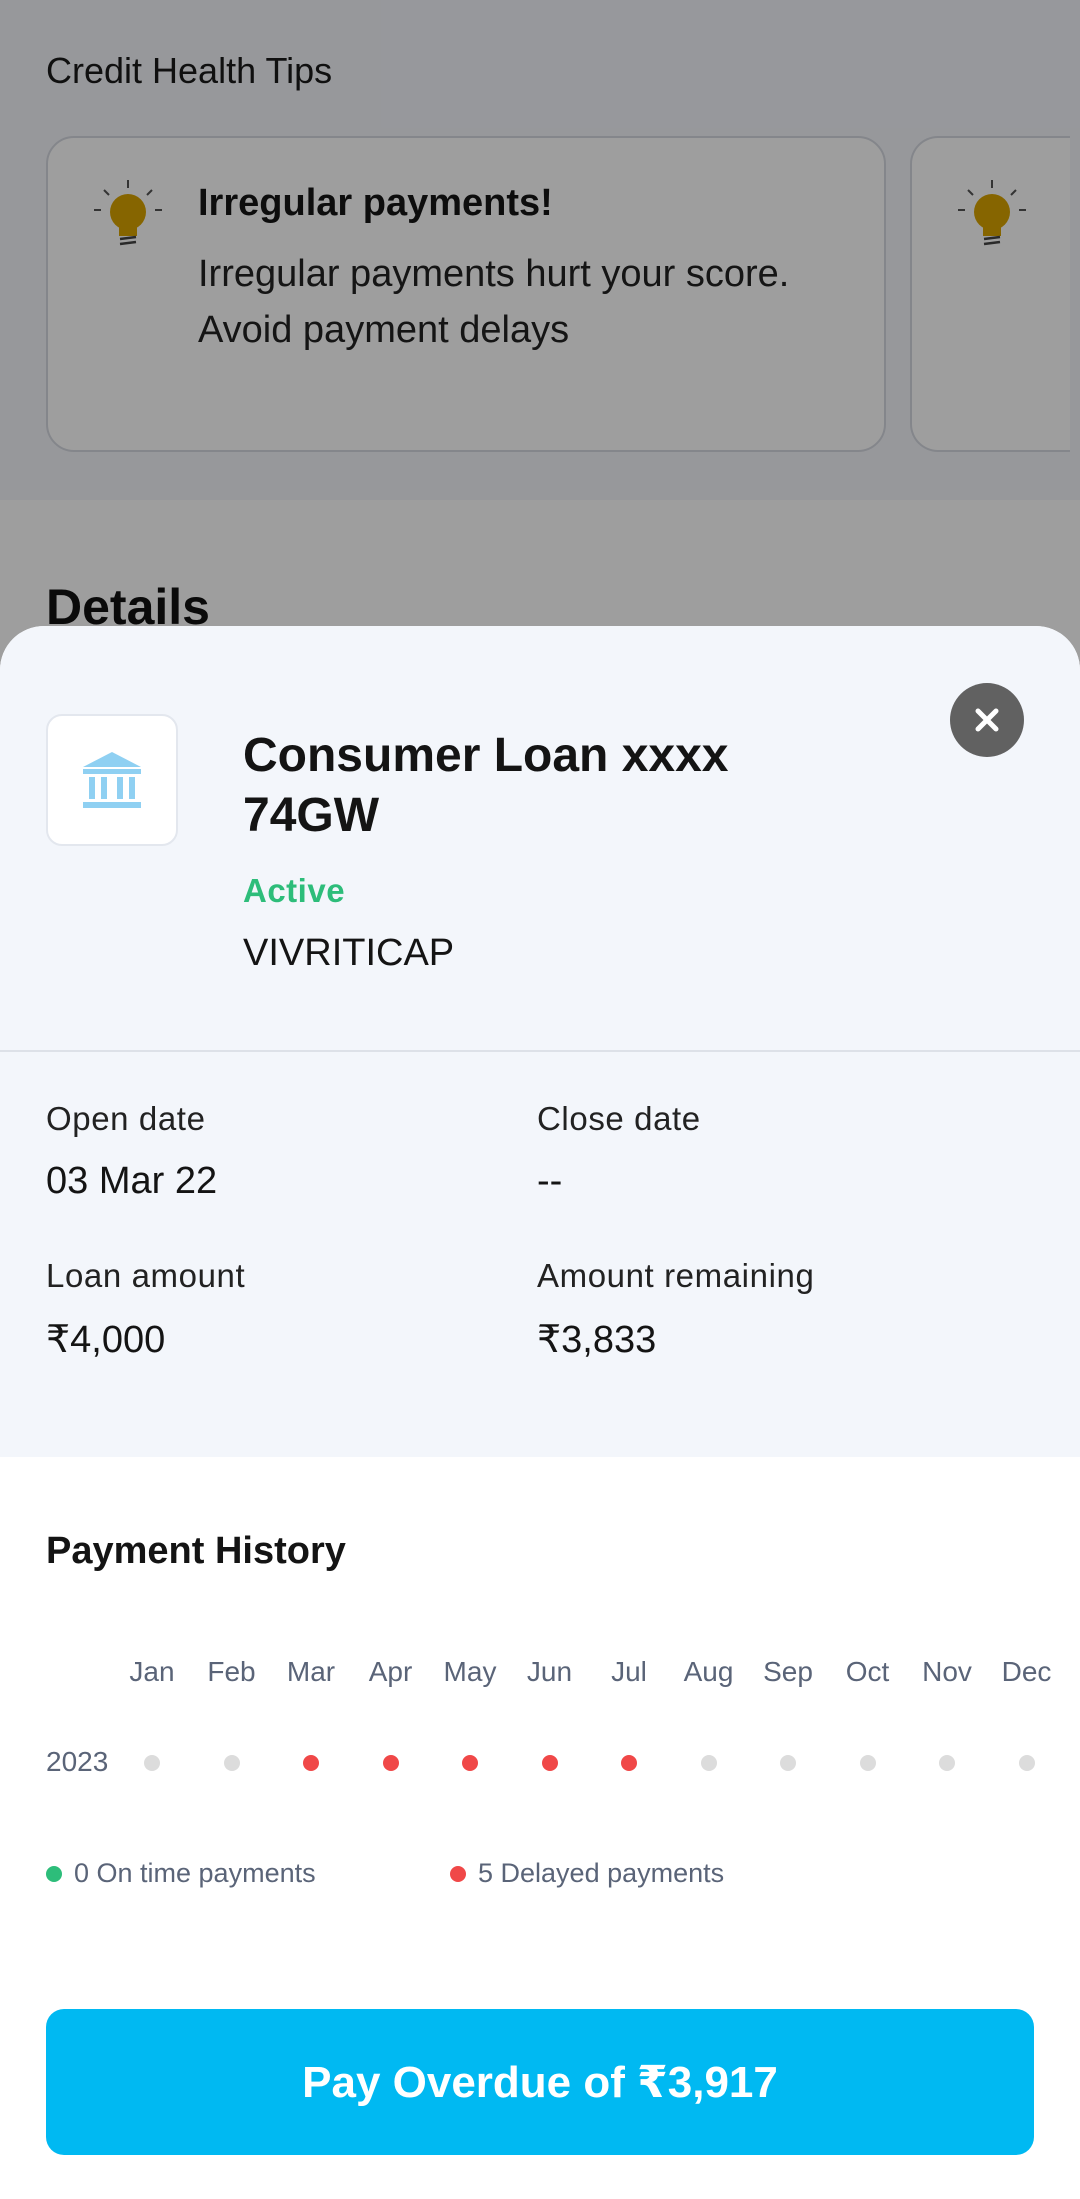  I want to click on legend-on-time: 0 On time payments, so click(181, 1873).